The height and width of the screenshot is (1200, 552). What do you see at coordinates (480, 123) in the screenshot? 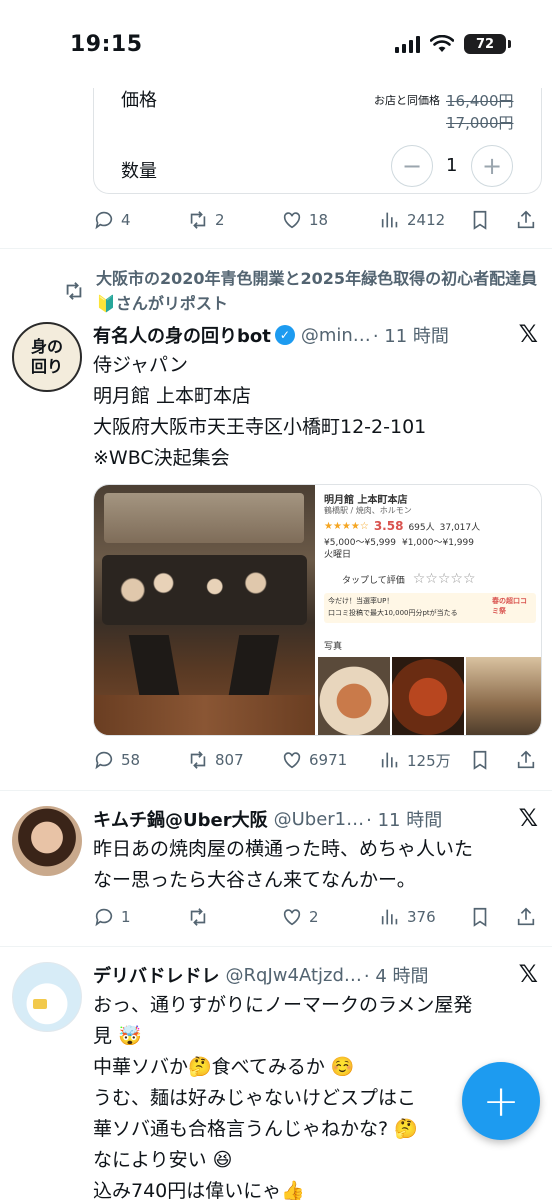
I see `old-price: 17,000円` at bounding box center [480, 123].